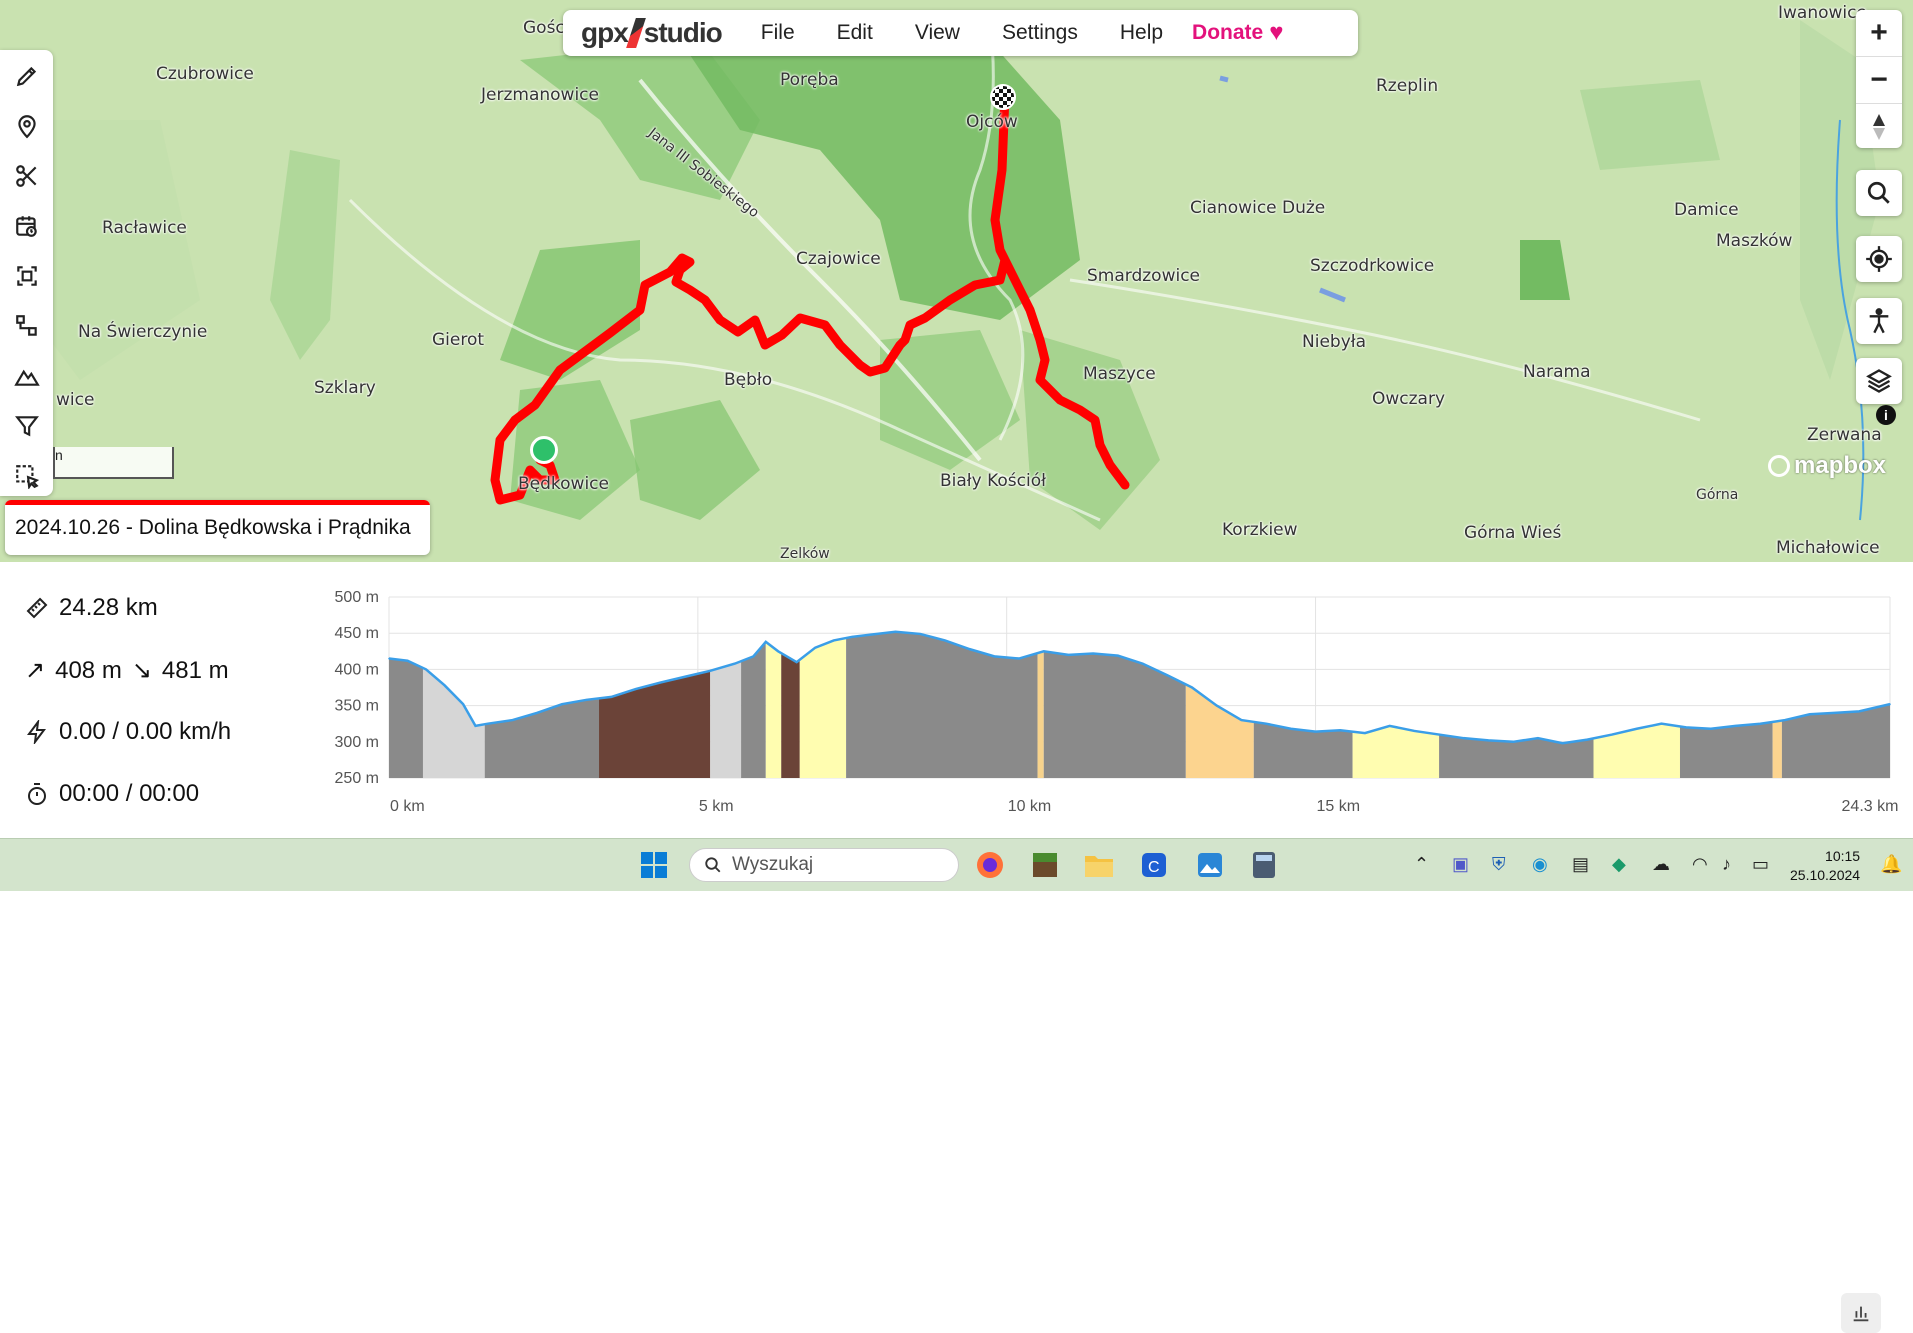 This screenshot has height=1333, width=1913. I want to click on battery-icon: ▭, so click(1760, 864).